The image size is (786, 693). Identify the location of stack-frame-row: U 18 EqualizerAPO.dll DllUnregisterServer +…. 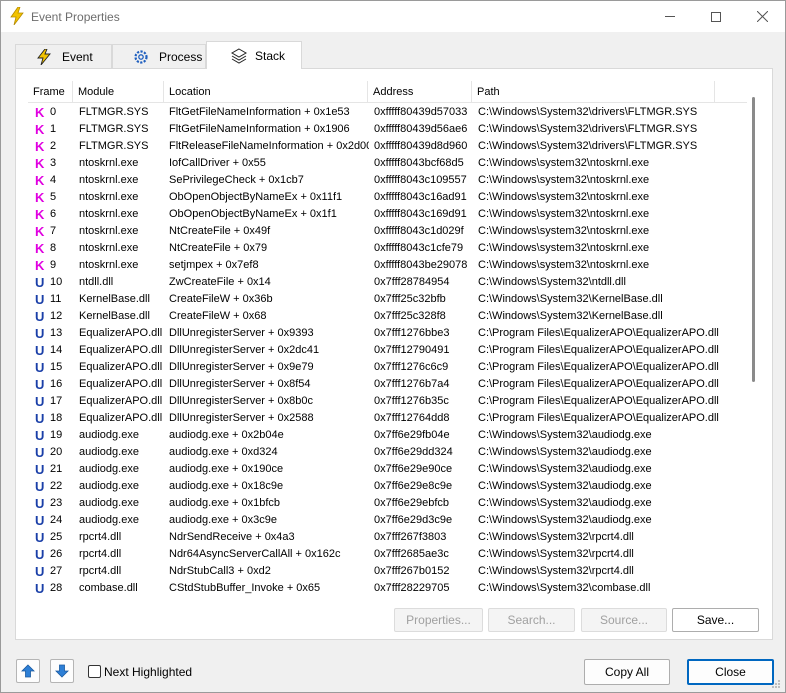
(387, 418).